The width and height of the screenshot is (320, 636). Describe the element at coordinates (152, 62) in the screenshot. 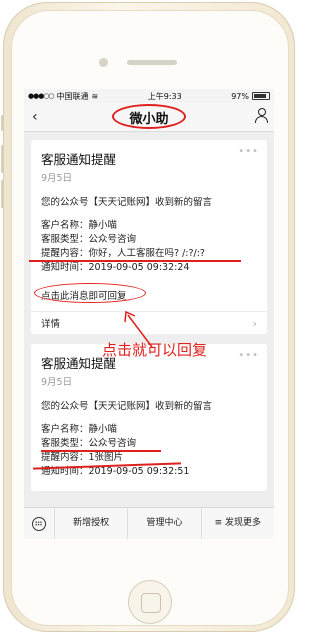

I see `earpiece-speaker` at that location.